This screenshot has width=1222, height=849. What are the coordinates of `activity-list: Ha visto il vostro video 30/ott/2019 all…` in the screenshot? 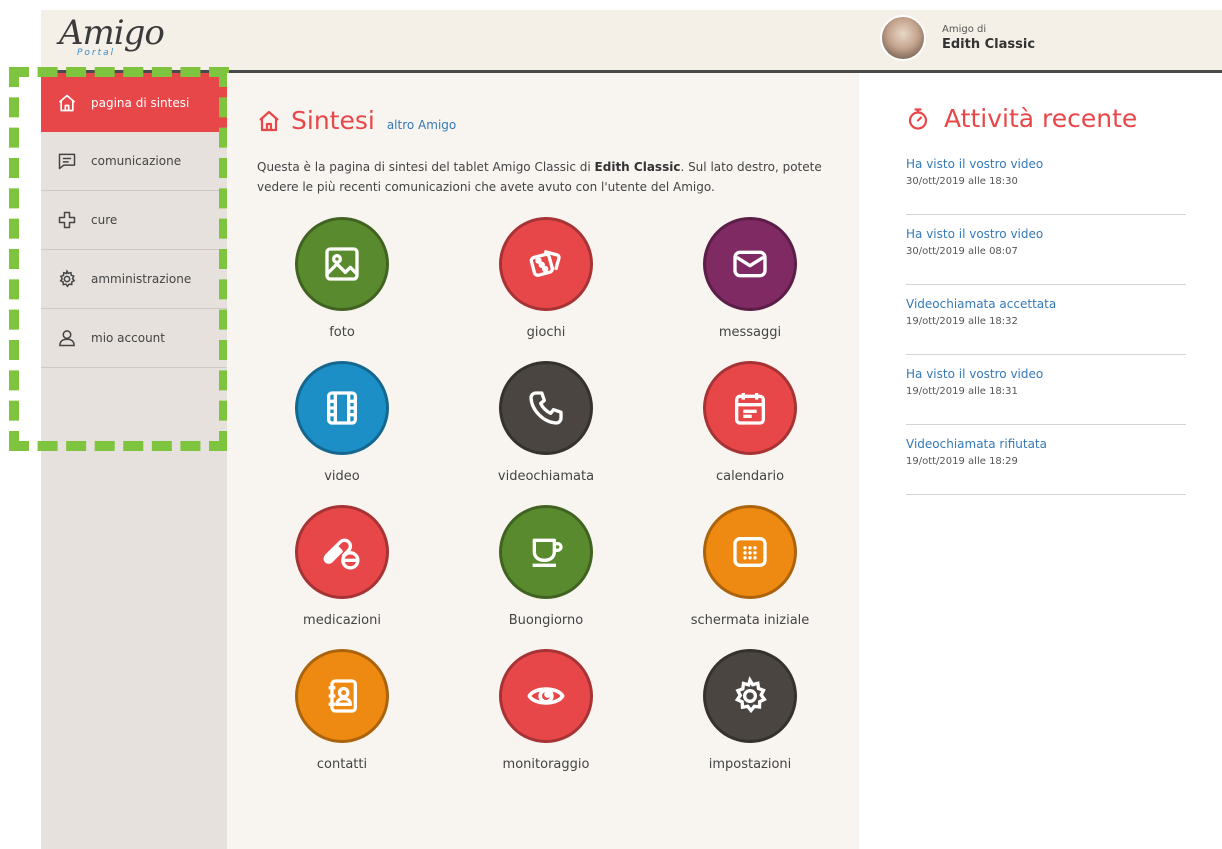 It's located at (1046, 320).